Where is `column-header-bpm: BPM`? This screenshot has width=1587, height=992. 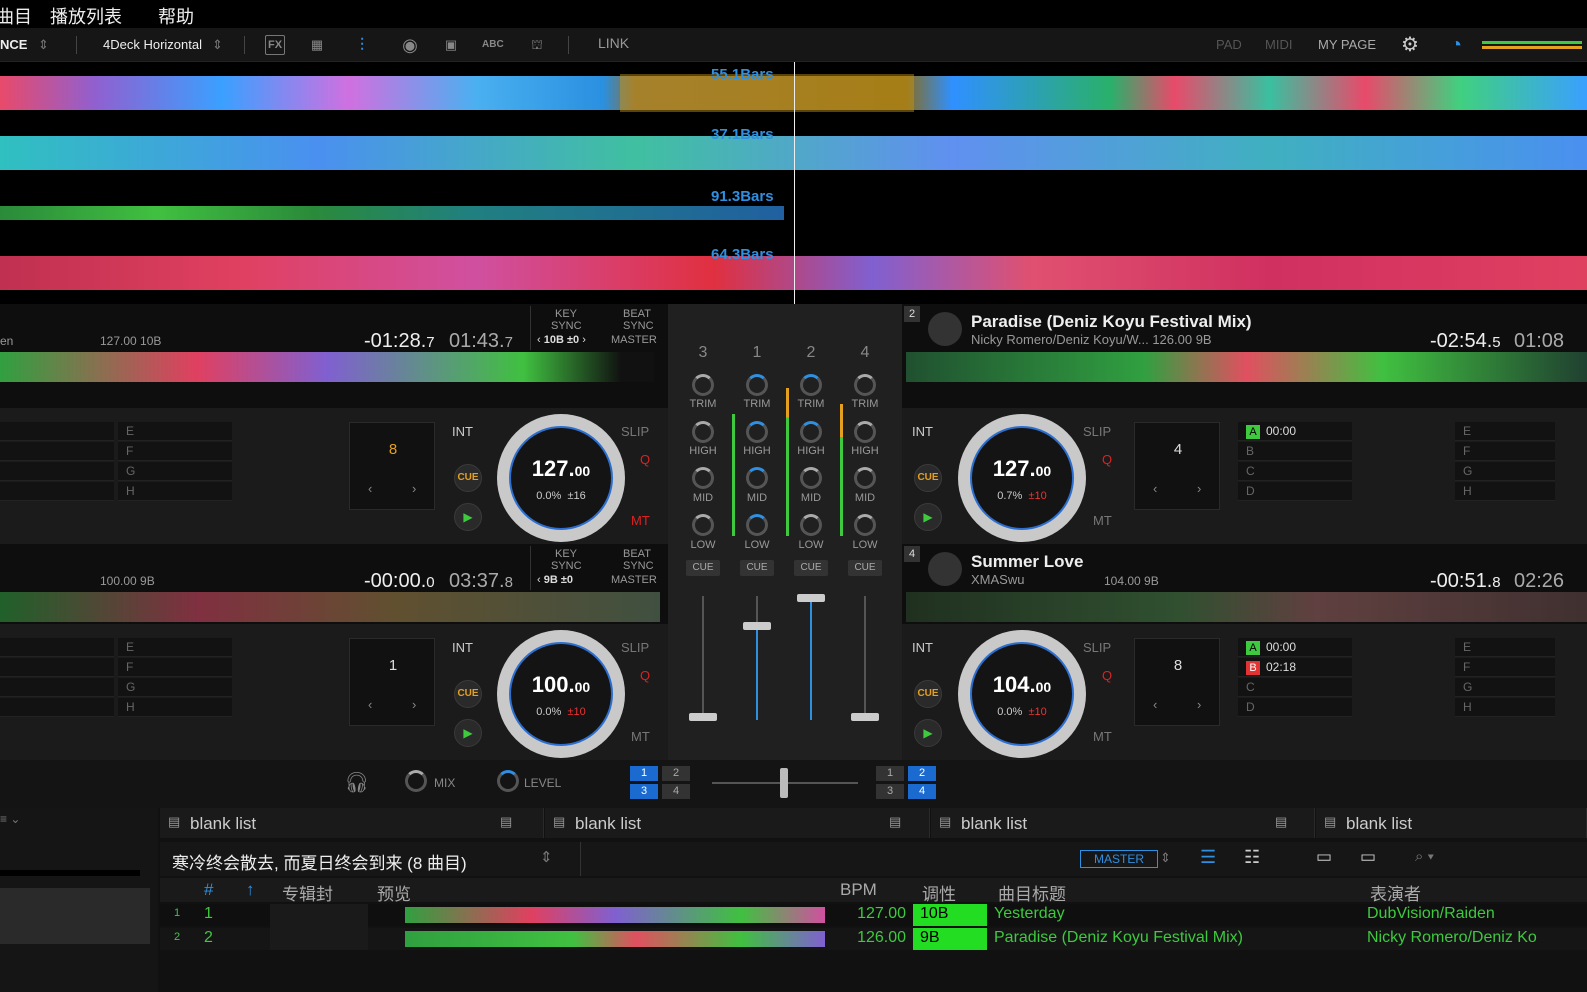
column-header-bpm: BPM is located at coordinates (858, 890).